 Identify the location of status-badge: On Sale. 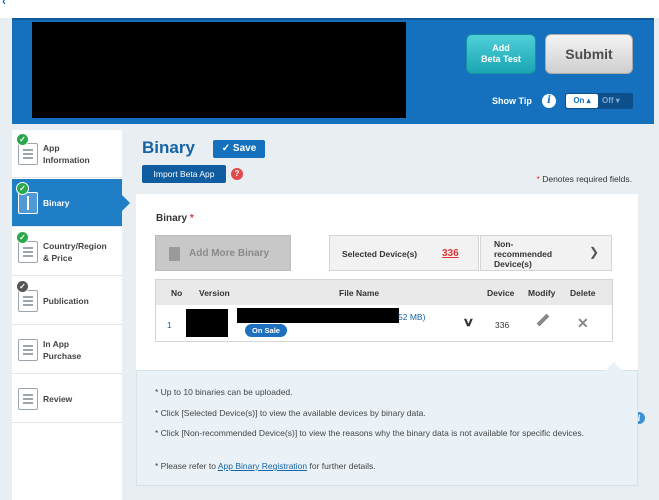
(266, 330).